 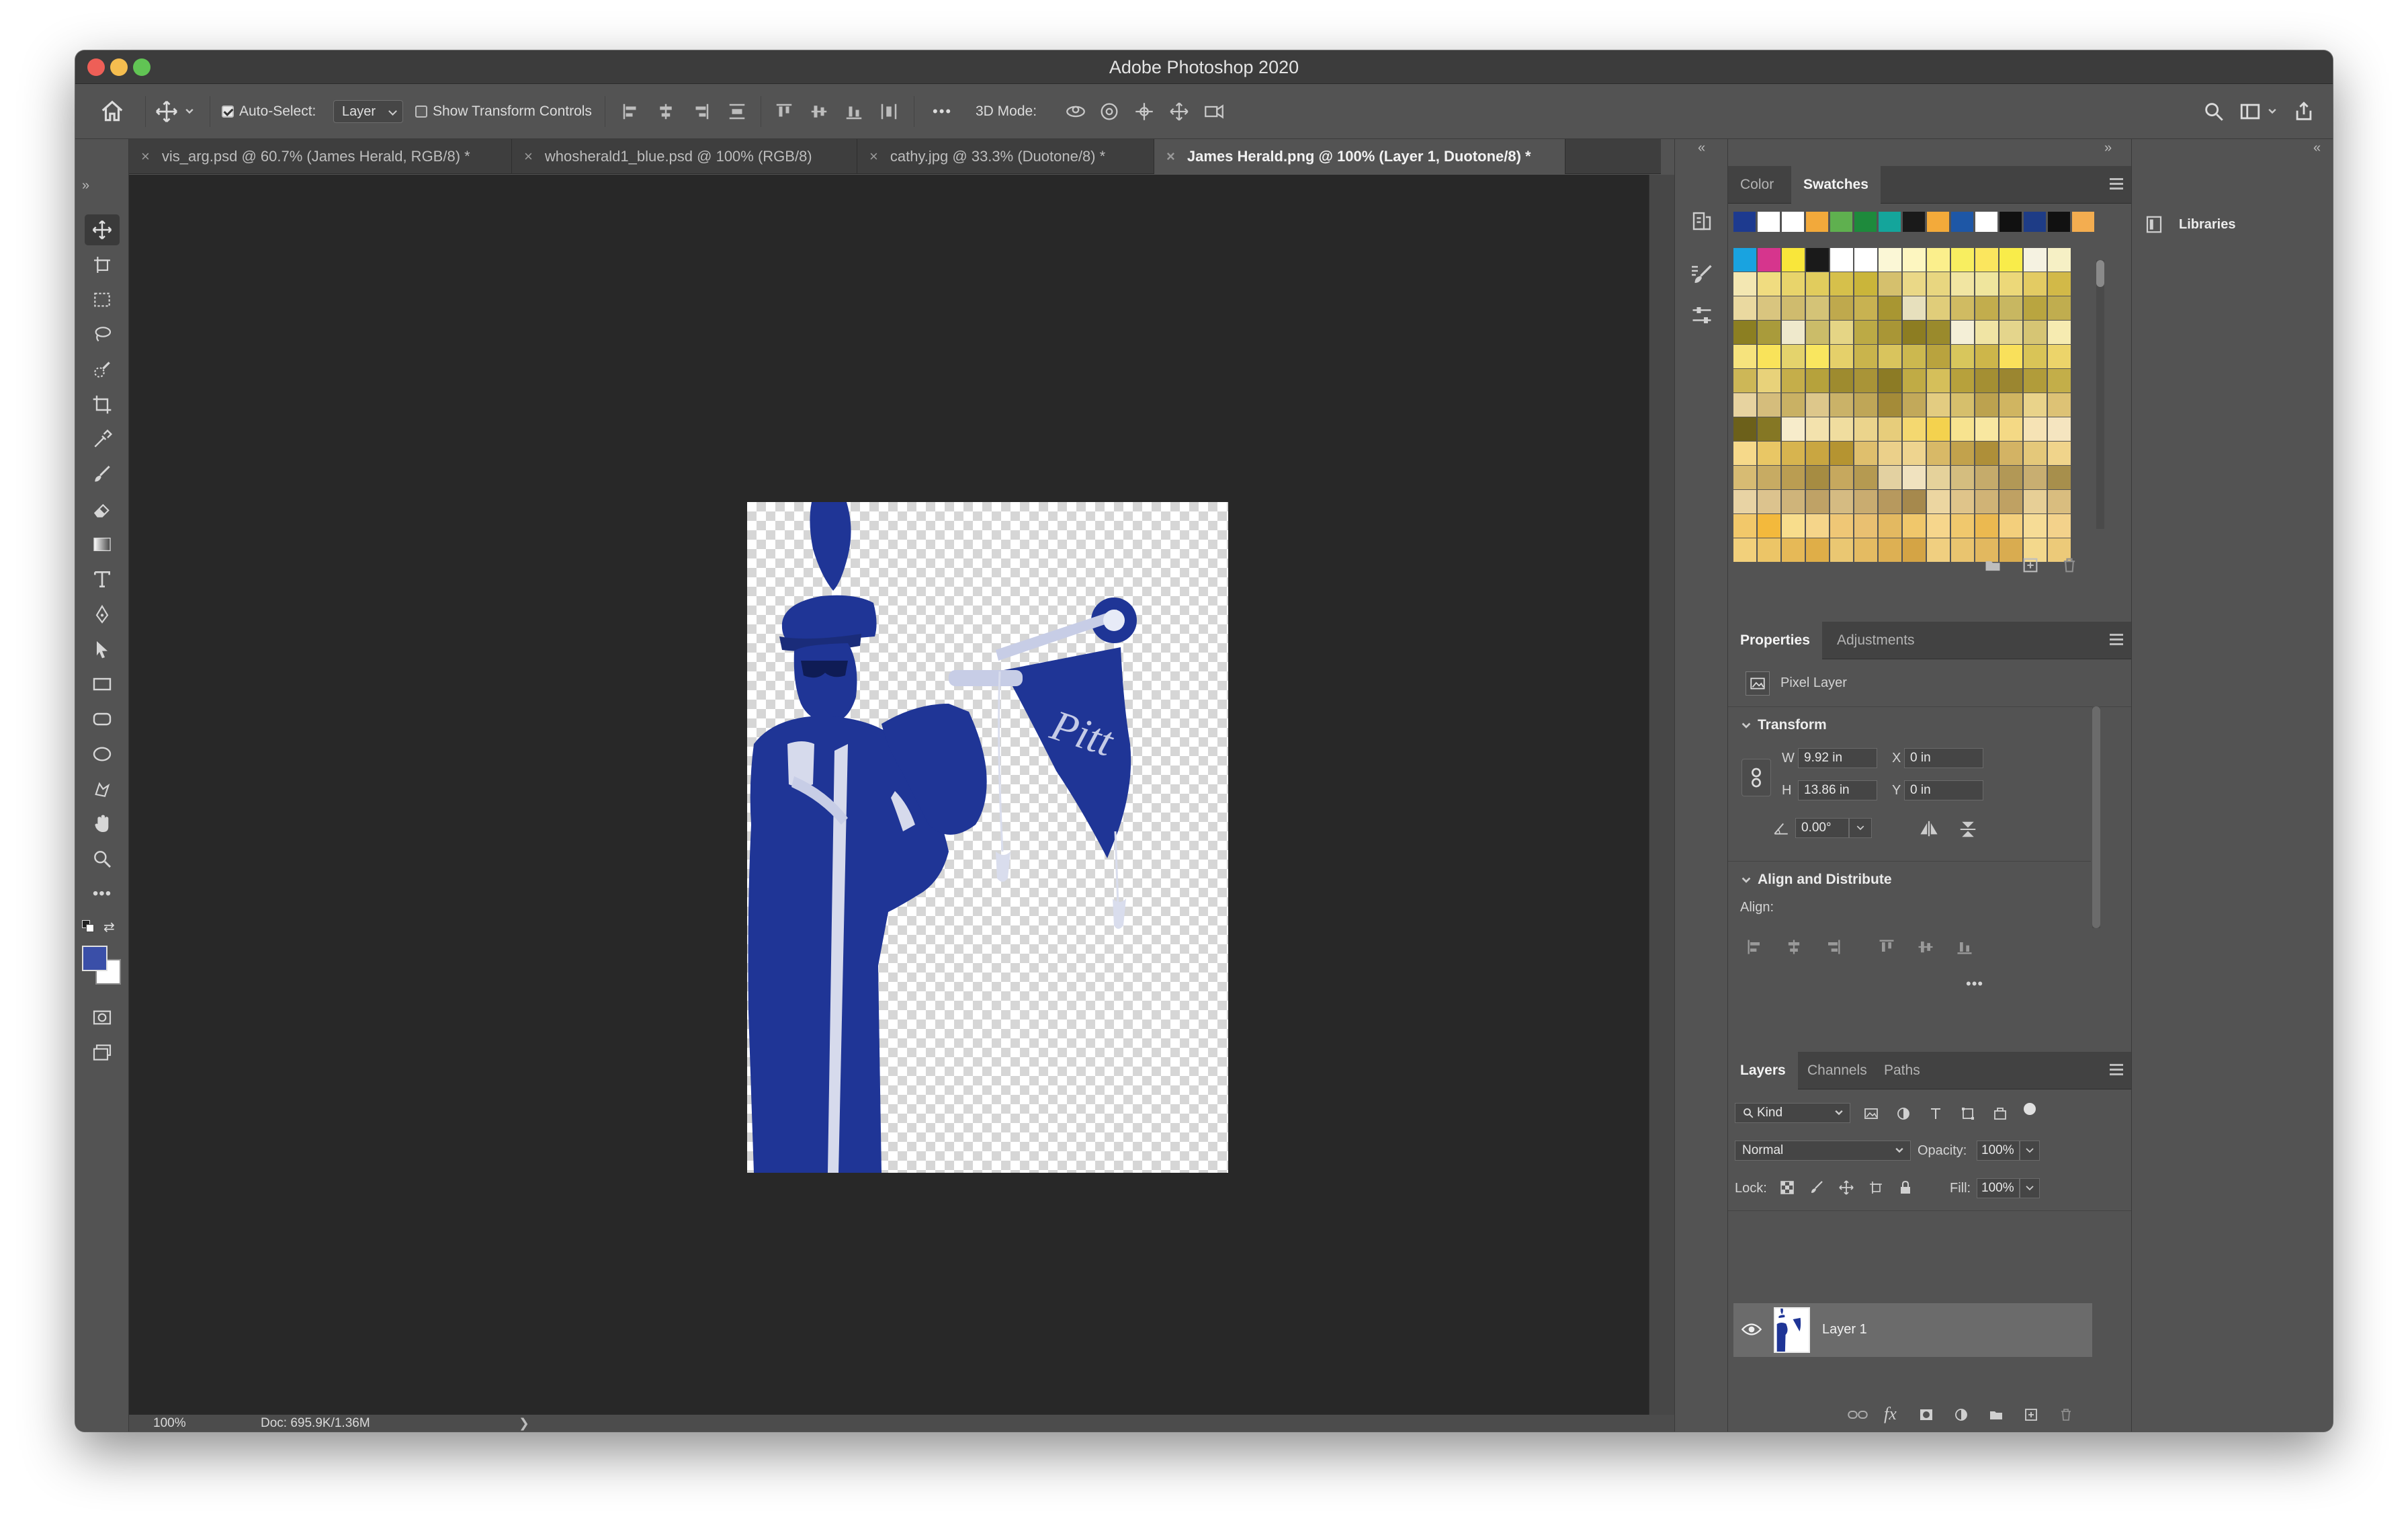 I want to click on 3d-roll-button, so click(x=1109, y=111).